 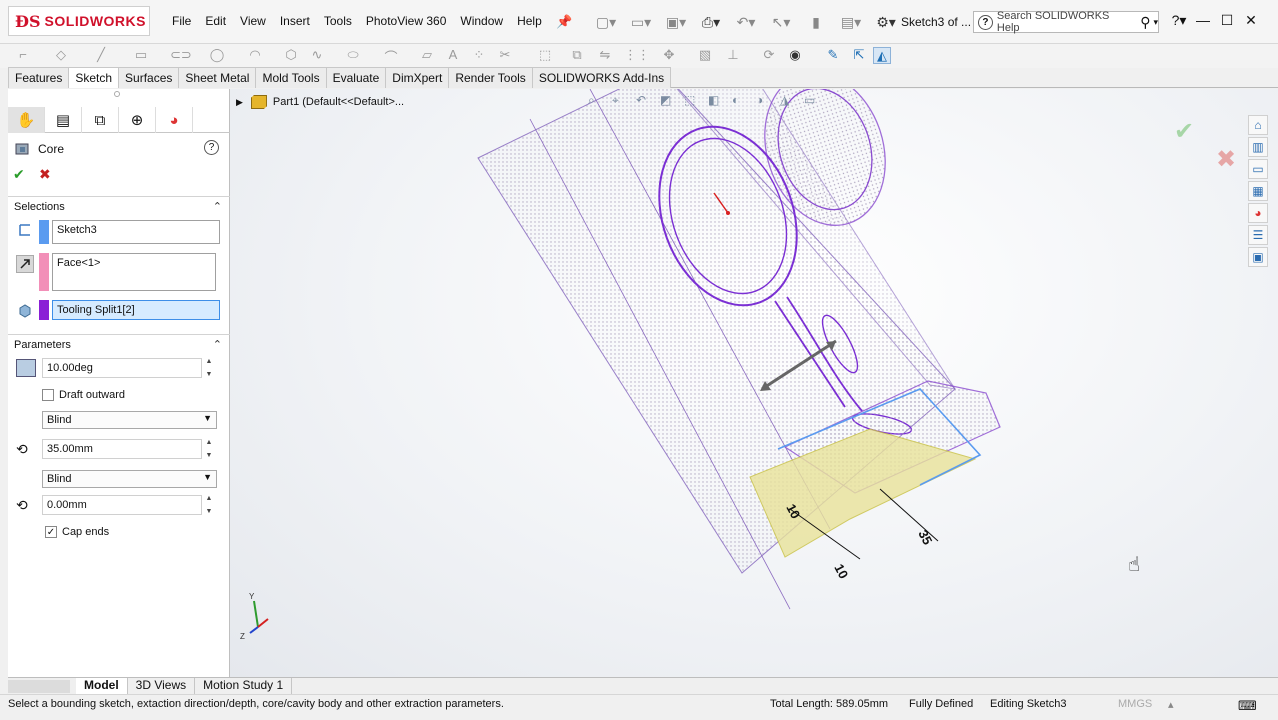 I want to click on hide-show-icon: ◐, so click(x=741, y=101).